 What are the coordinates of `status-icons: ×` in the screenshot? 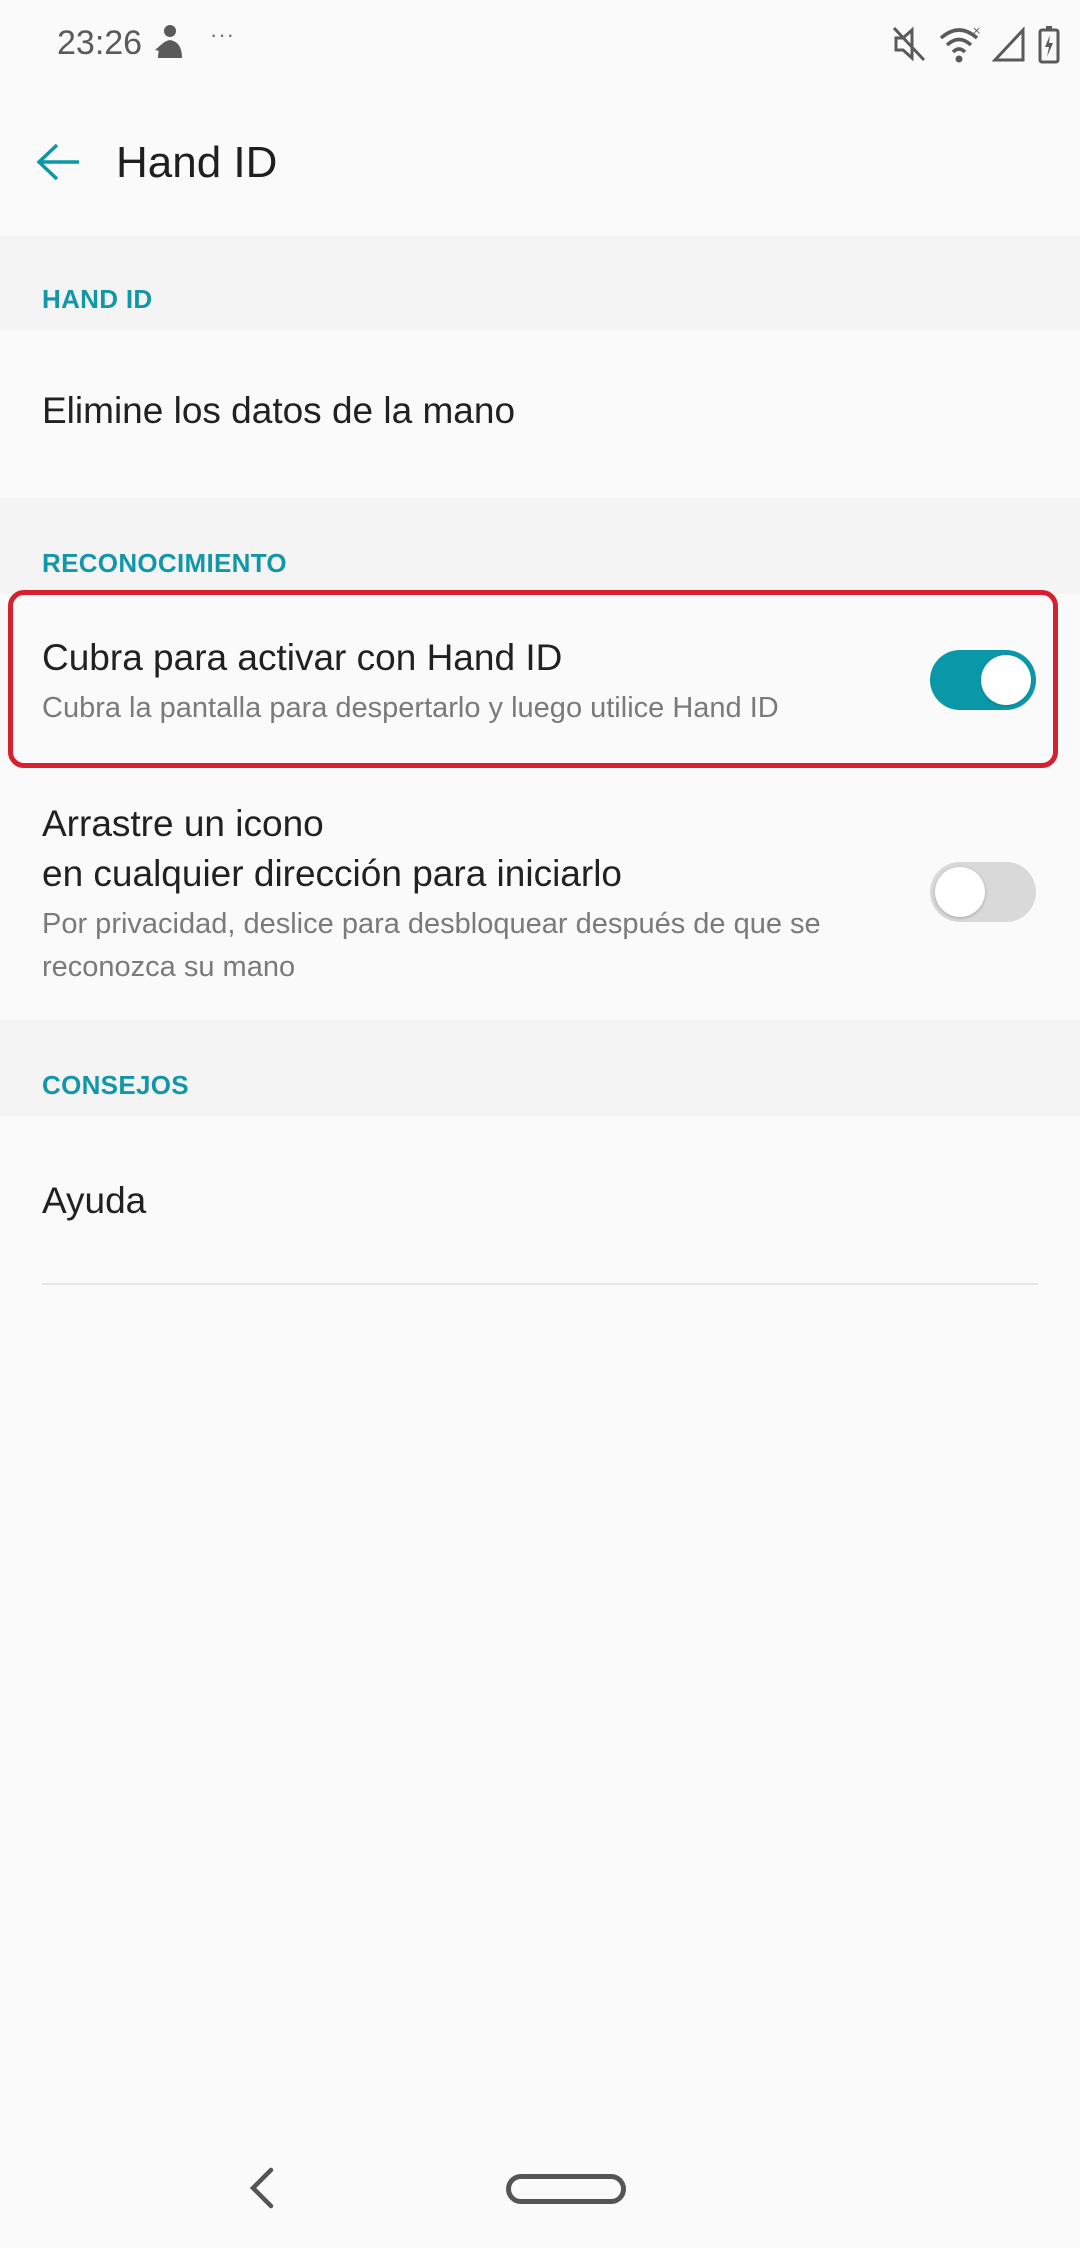 It's located at (976, 44).